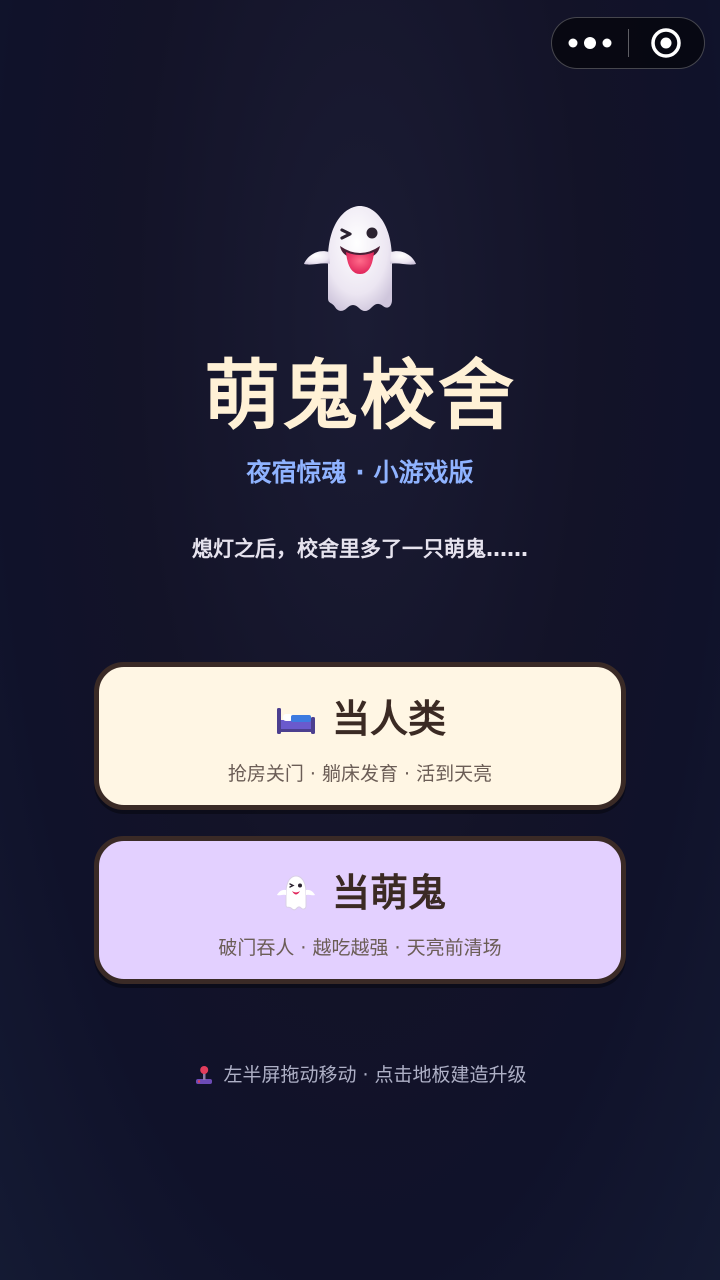  I want to click on mini-program-capsule, so click(628, 43).